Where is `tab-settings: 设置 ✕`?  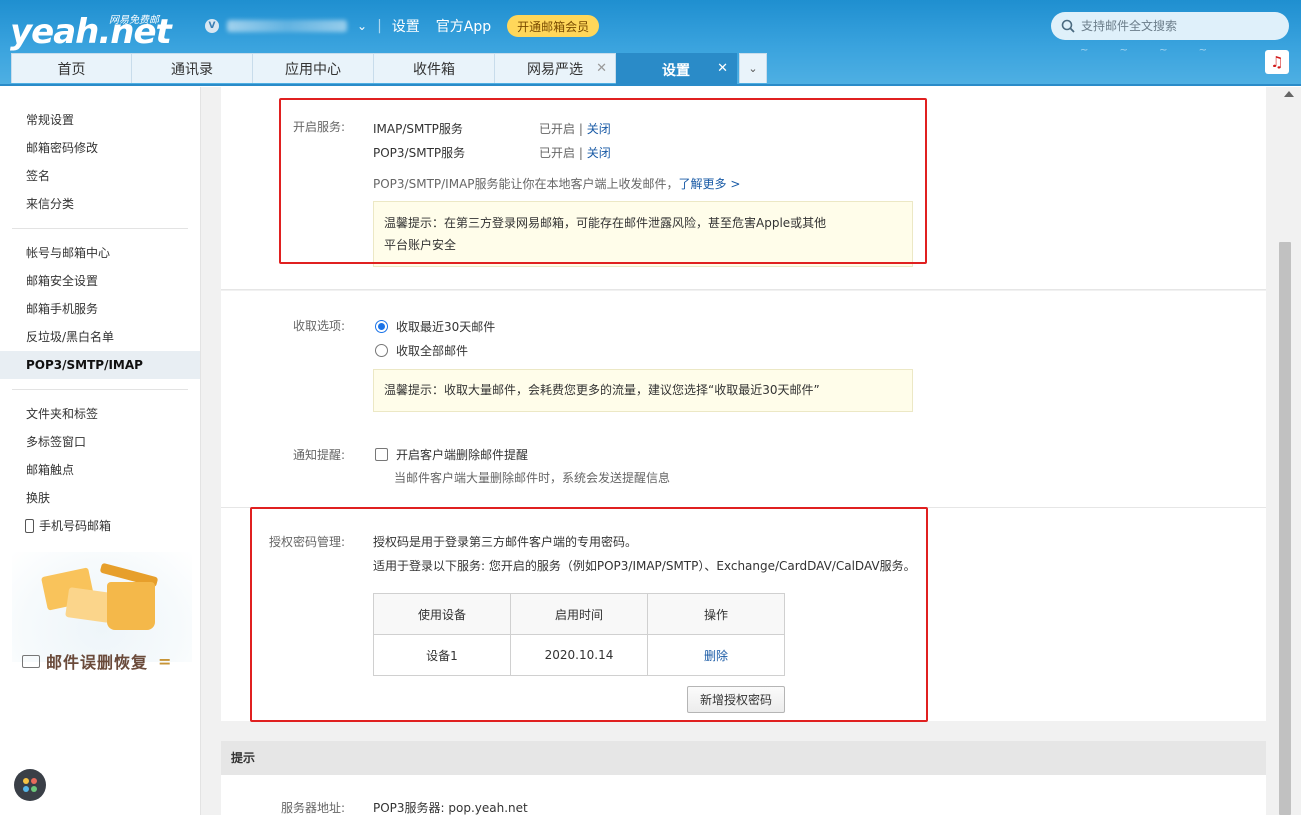 tab-settings: 设置 ✕ is located at coordinates (676, 69).